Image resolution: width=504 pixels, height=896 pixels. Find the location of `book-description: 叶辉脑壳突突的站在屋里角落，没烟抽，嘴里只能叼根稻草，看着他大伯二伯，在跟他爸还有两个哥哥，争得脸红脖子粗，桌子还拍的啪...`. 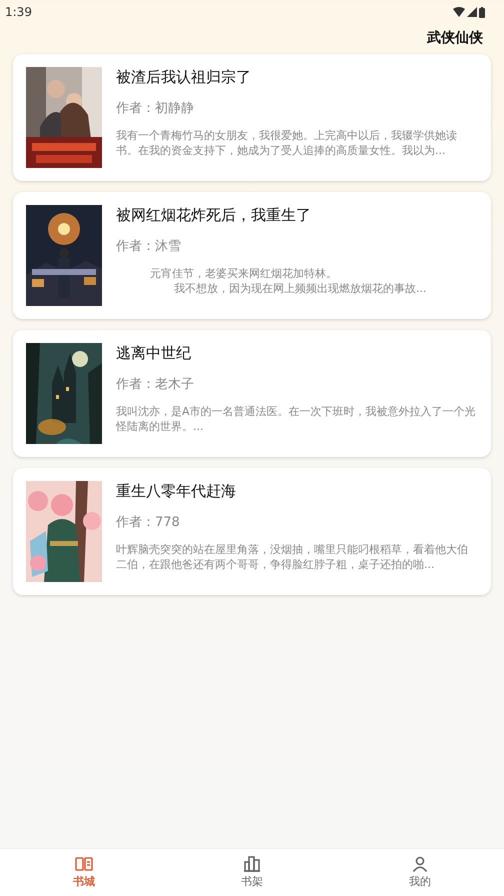

book-description: 叶辉脑壳突突的站在屋里角落，没烟抽，嘴里只能叼根稻草，看着他大伯二伯，在跟他爸还有两个哥哥，争得脸红脖子粗，桌子还拍的啪... is located at coordinates (292, 557).